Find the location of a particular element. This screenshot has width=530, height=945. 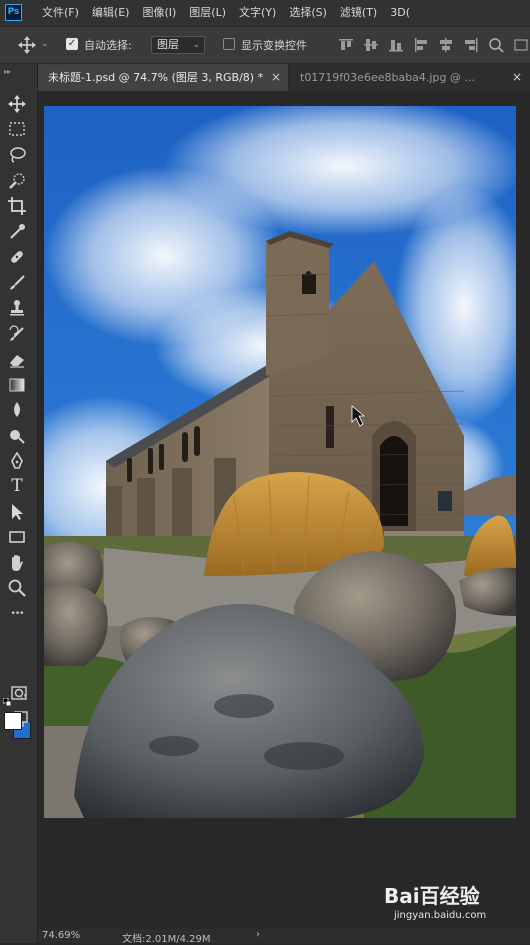

path-select-icon is located at coordinates (17, 512).